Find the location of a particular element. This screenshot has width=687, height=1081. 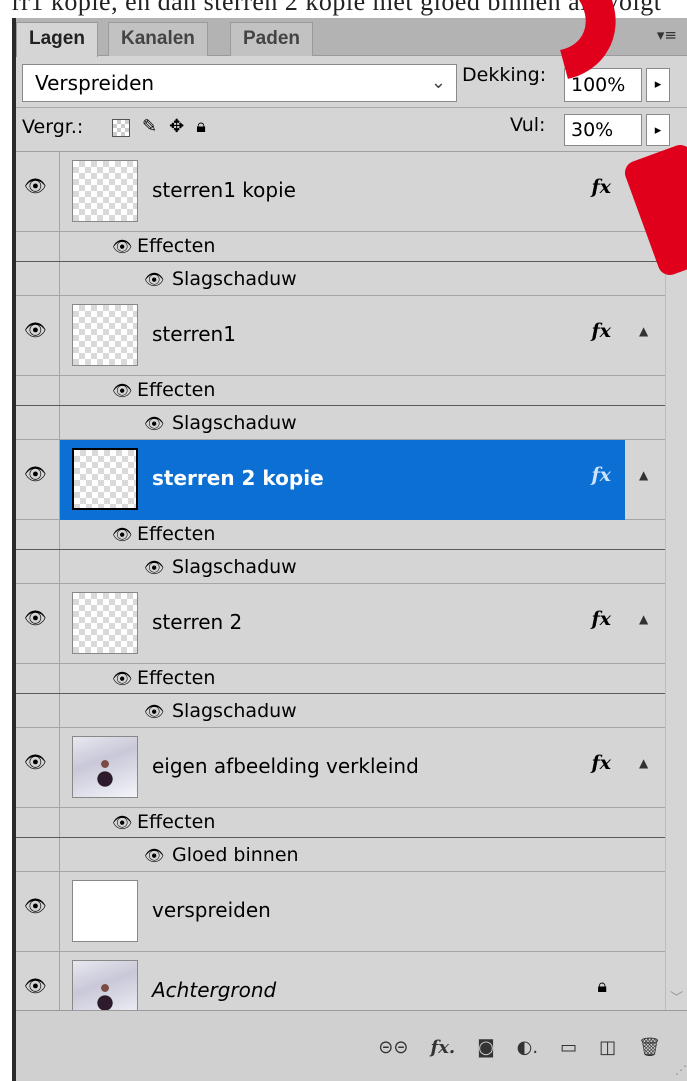

tab-layers: Lagen is located at coordinates (57, 39).